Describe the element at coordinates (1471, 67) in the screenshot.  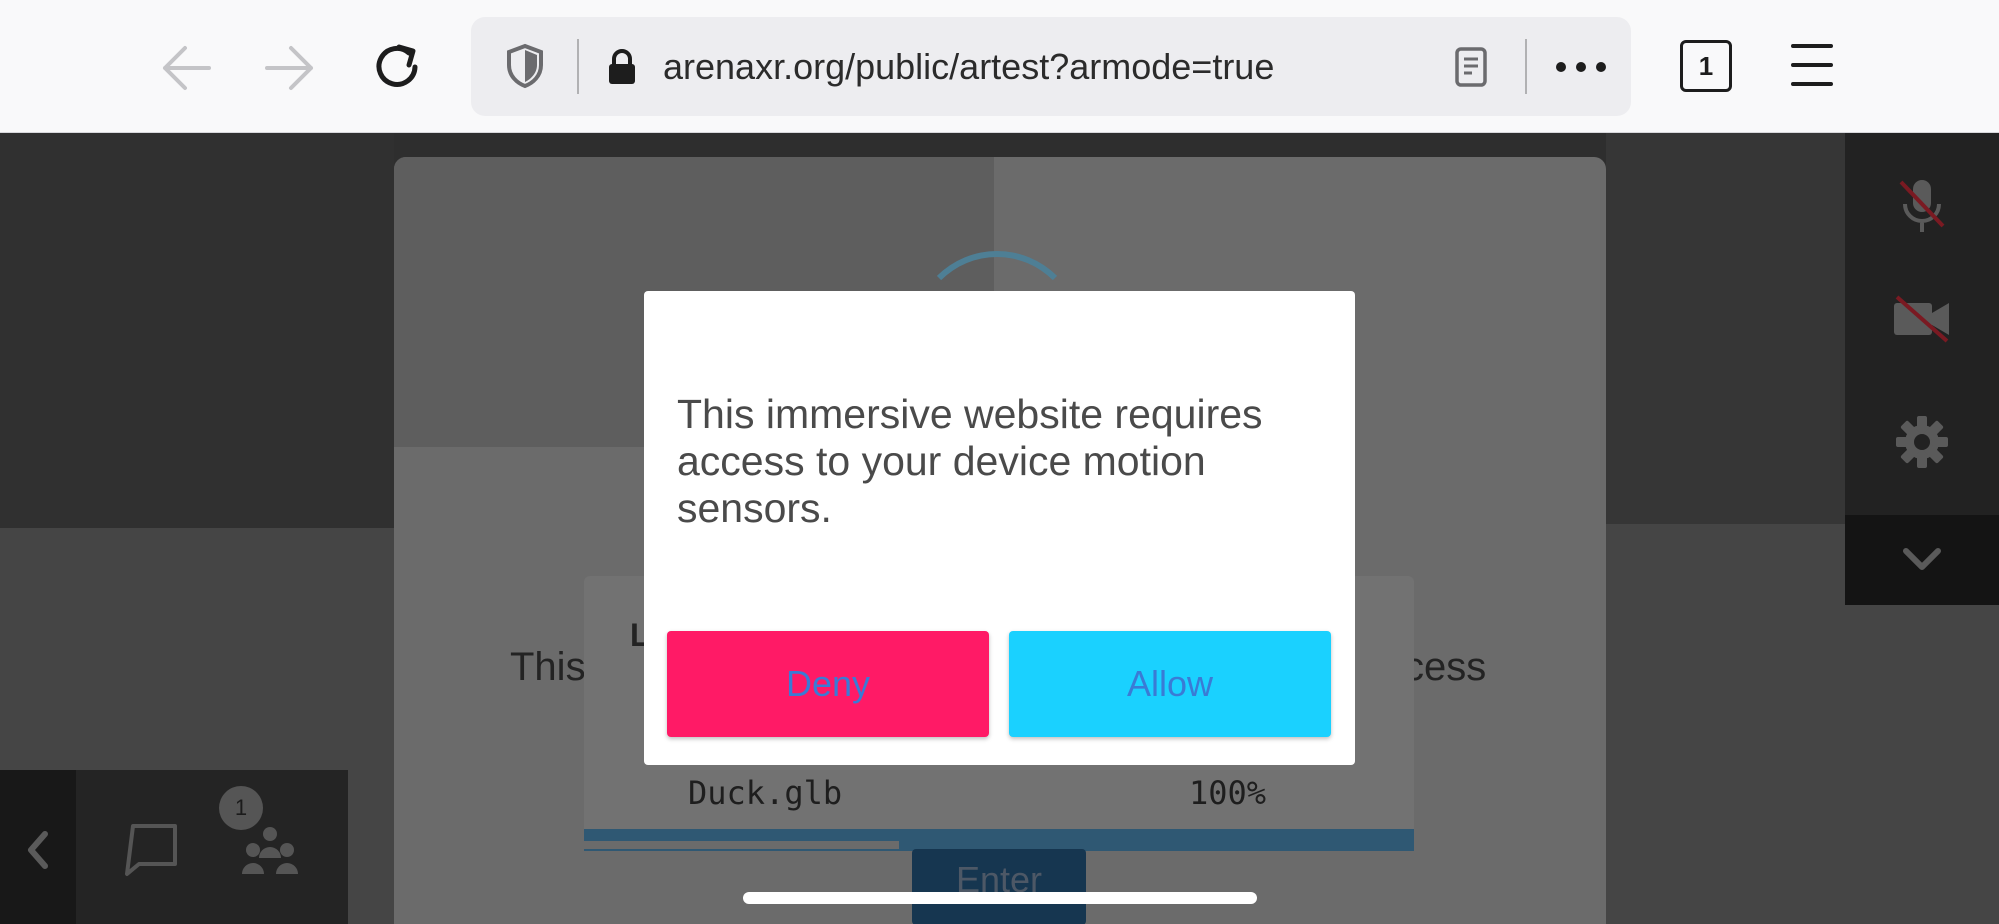
I see `reader-view-icon` at that location.